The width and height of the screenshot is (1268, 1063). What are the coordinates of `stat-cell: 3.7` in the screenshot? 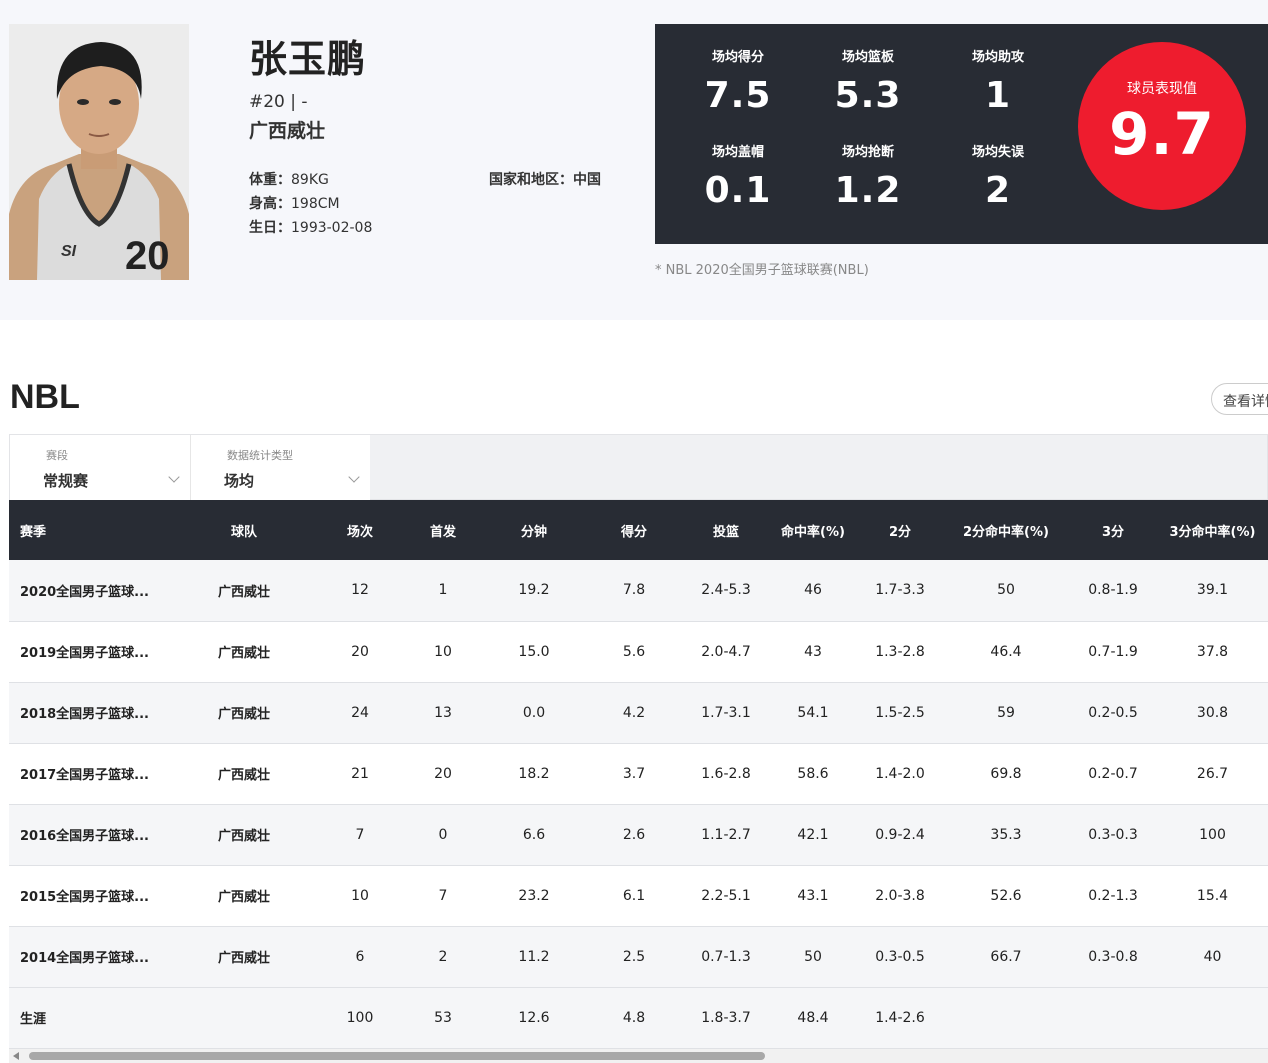 It's located at (634, 774).